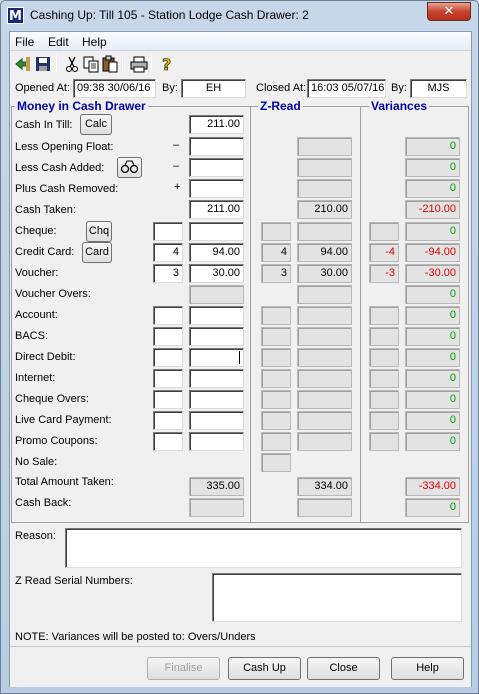 The image size is (479, 694). What do you see at coordinates (91, 64) in the screenshot?
I see `copy-icon` at bounding box center [91, 64].